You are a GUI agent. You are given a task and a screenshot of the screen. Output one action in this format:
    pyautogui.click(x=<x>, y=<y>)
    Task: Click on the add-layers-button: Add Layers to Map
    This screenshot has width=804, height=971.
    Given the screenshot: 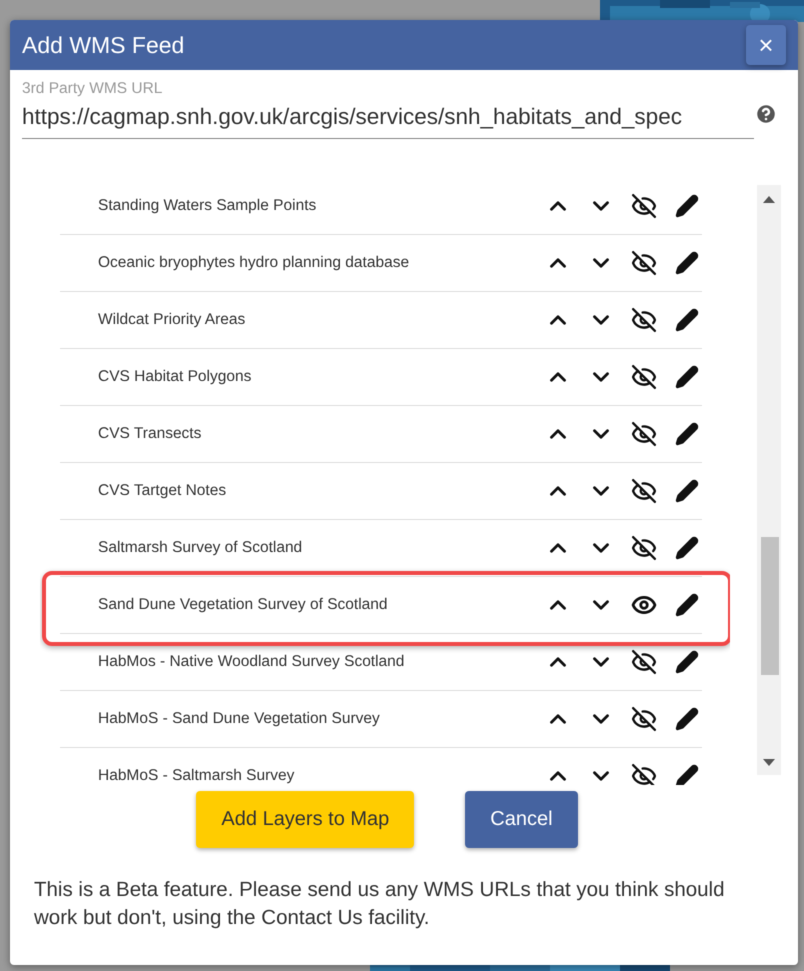 What is the action you would take?
    pyautogui.click(x=305, y=819)
    